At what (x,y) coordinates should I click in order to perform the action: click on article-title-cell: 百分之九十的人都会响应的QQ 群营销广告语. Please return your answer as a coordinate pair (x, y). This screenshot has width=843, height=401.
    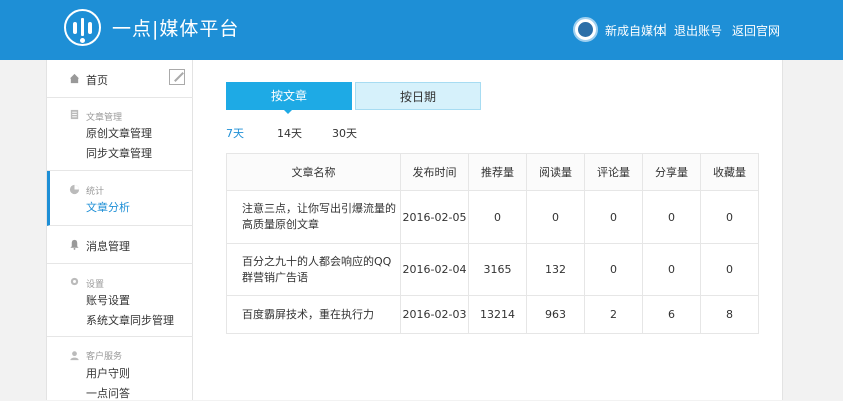
    Looking at the image, I should click on (313, 269).